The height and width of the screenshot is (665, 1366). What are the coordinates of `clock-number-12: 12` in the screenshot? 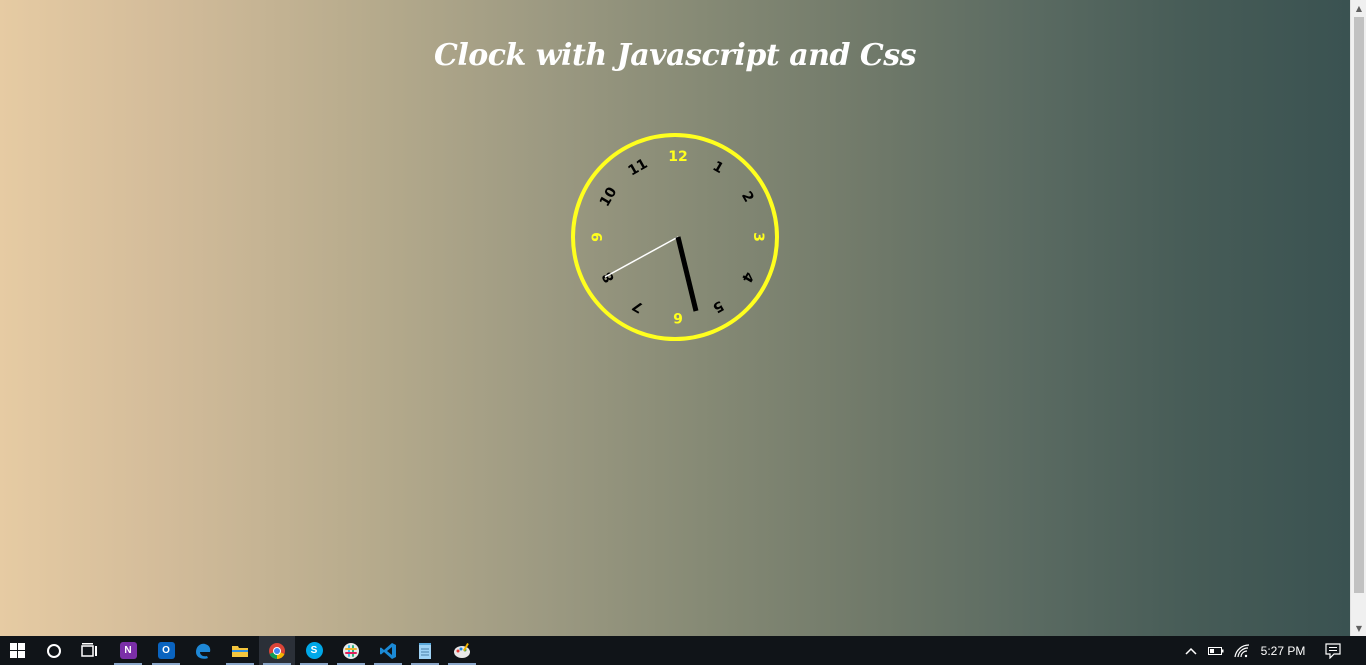 It's located at (677, 157).